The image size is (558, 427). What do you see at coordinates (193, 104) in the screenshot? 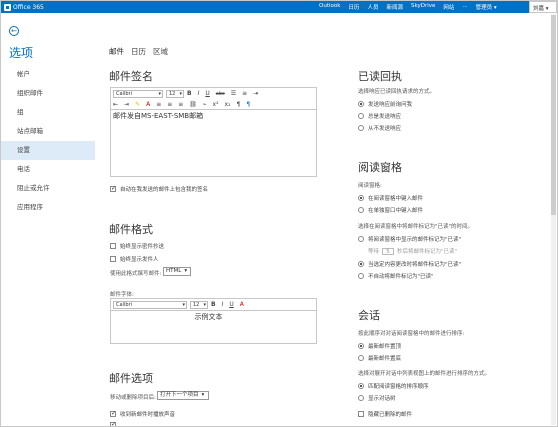
I see `link-icon: ⛓` at bounding box center [193, 104].